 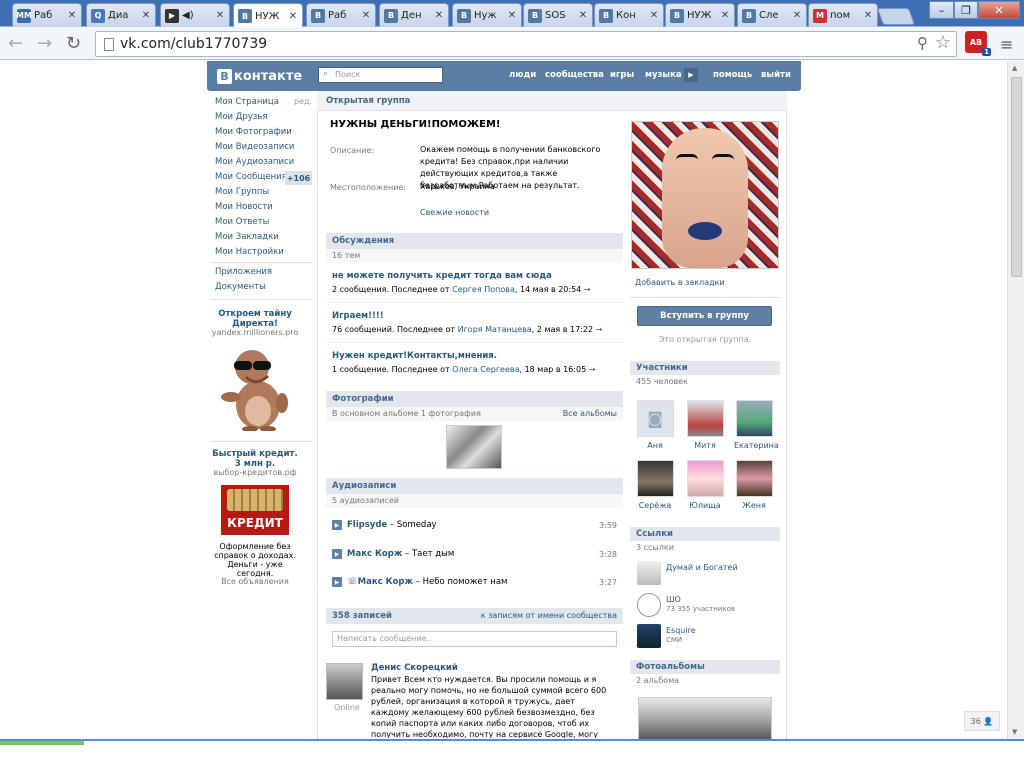 What do you see at coordinates (380, 75) in the screenshot?
I see `search-input: ⌕ Поиск` at bounding box center [380, 75].